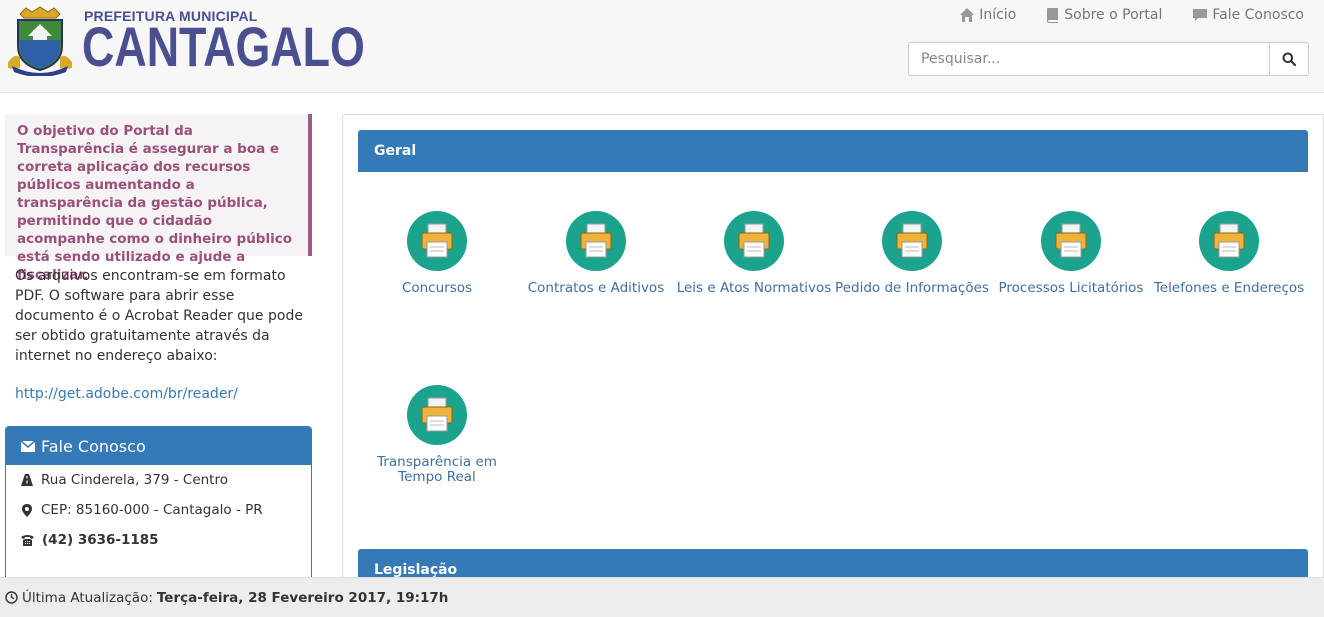 The width and height of the screenshot is (1324, 617). Describe the element at coordinates (223, 47) in the screenshot. I see `brand-title: CANTAGALO` at that location.